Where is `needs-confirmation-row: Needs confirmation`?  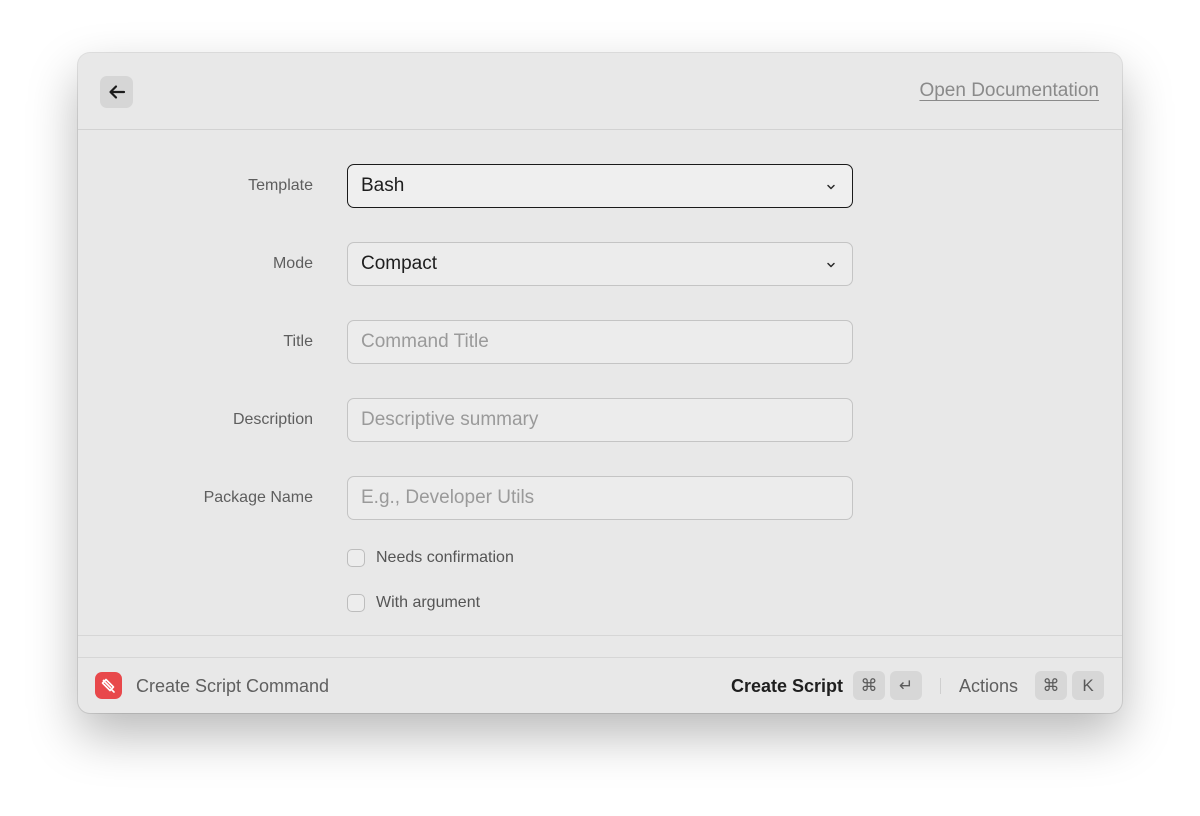
needs-confirmation-row: Needs confirmation is located at coordinates (430, 558).